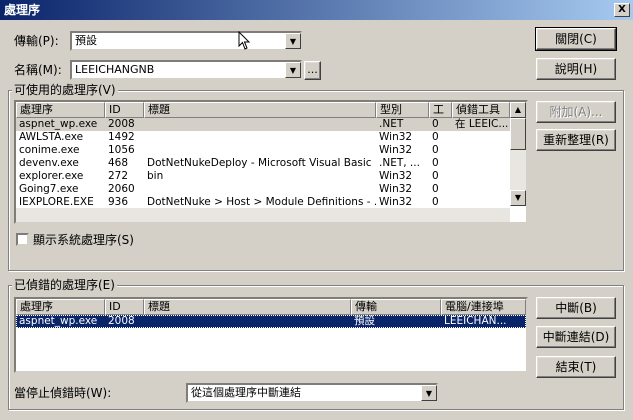 This screenshot has width=633, height=420. Describe the element at coordinates (316, 10) in the screenshot. I see `window-title-bar: 處理序` at that location.